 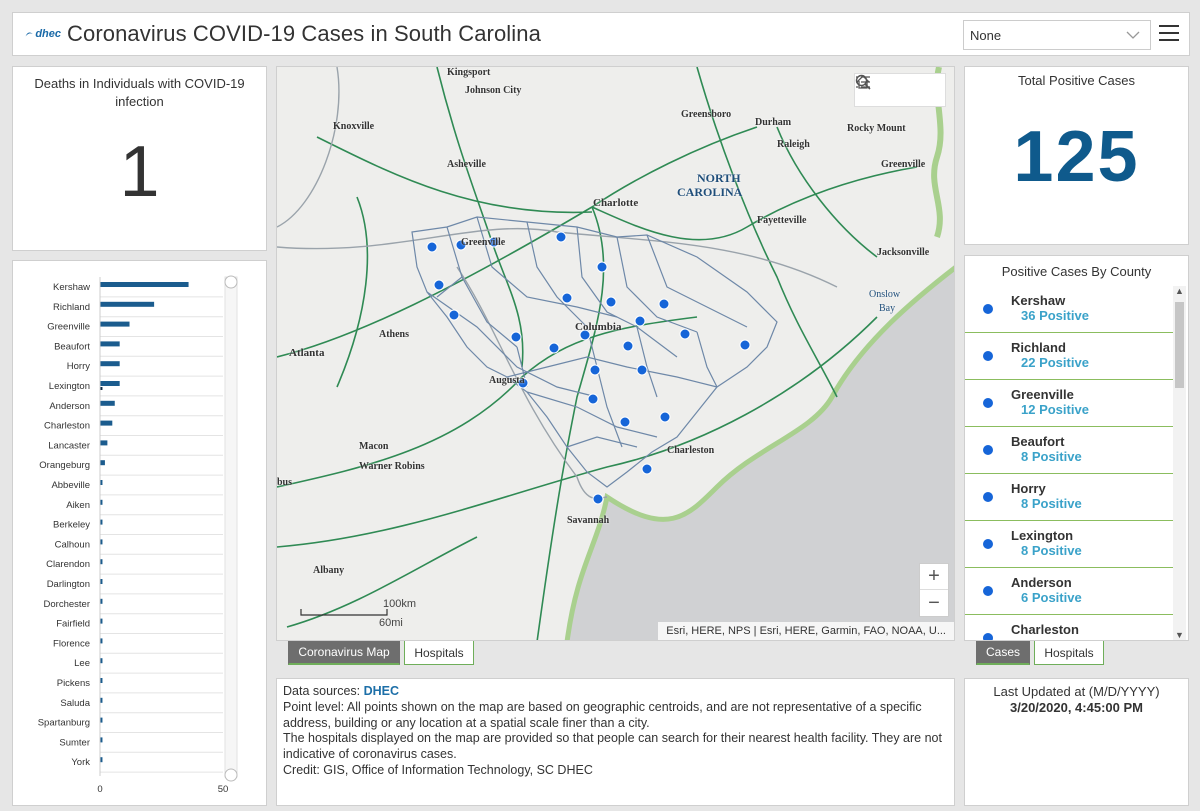 What do you see at coordinates (1051, 597) in the screenshot?
I see `county-count: 6 Positive` at bounding box center [1051, 597].